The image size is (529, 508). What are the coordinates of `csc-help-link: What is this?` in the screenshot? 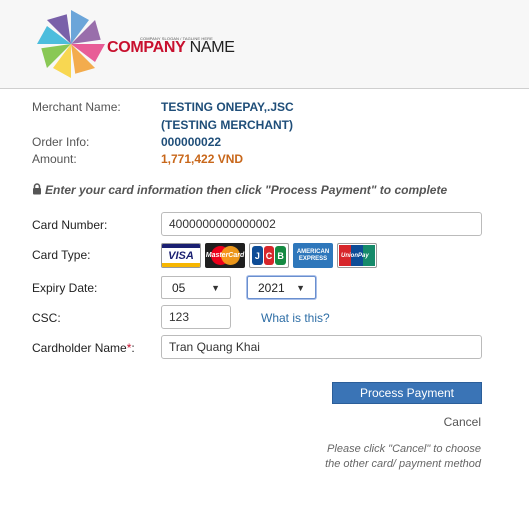 It's located at (295, 318).